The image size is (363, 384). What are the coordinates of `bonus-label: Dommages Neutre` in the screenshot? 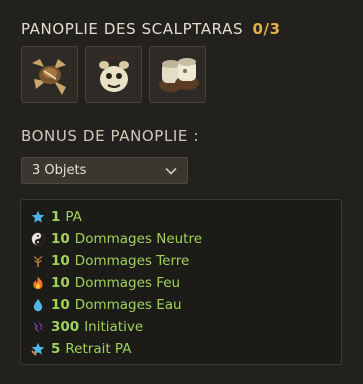 It's located at (138, 239).